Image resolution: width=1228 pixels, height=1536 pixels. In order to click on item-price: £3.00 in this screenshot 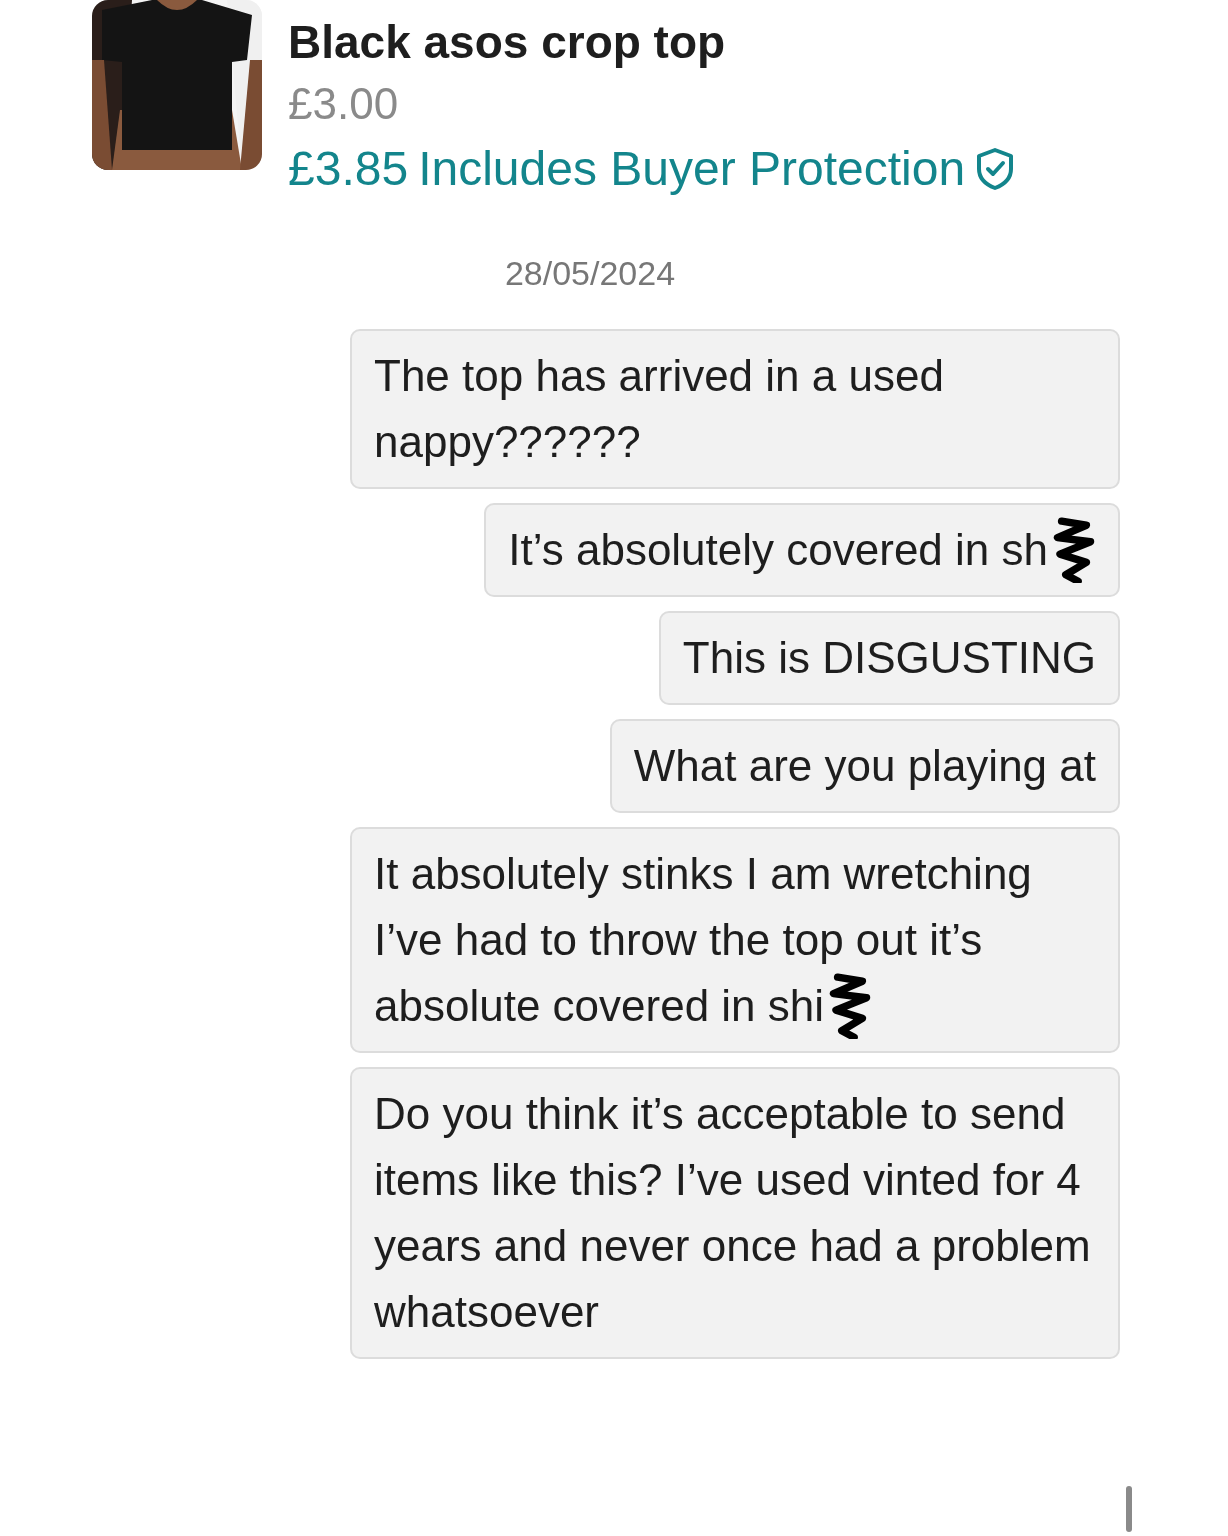, I will do `click(344, 104)`.